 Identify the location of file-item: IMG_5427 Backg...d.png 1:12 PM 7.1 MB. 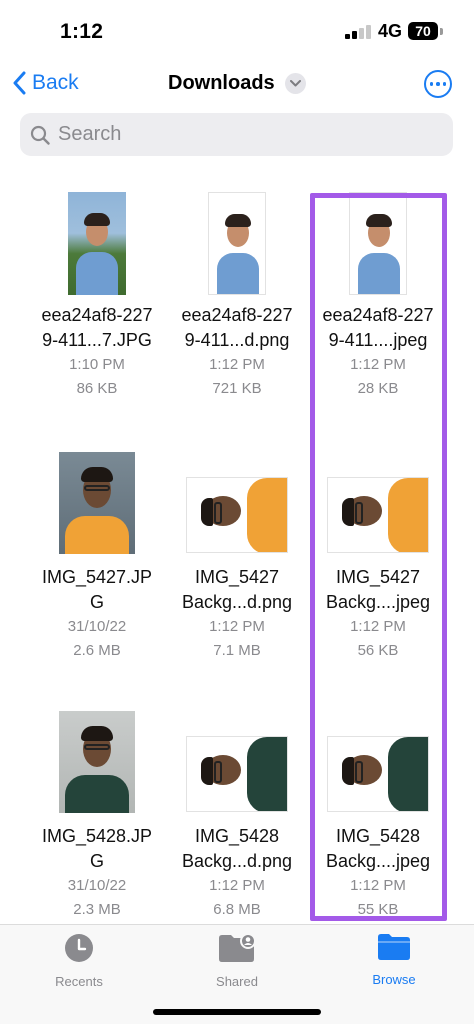
(237, 555).